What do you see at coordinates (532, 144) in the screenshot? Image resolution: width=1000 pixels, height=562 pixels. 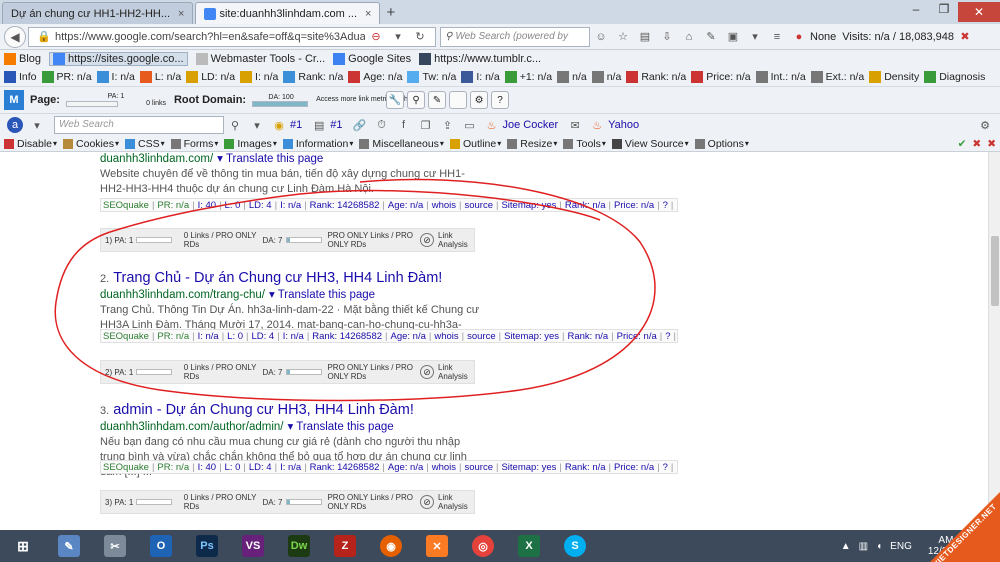 I see `dev-menu-resize: Resize ▾` at bounding box center [532, 144].